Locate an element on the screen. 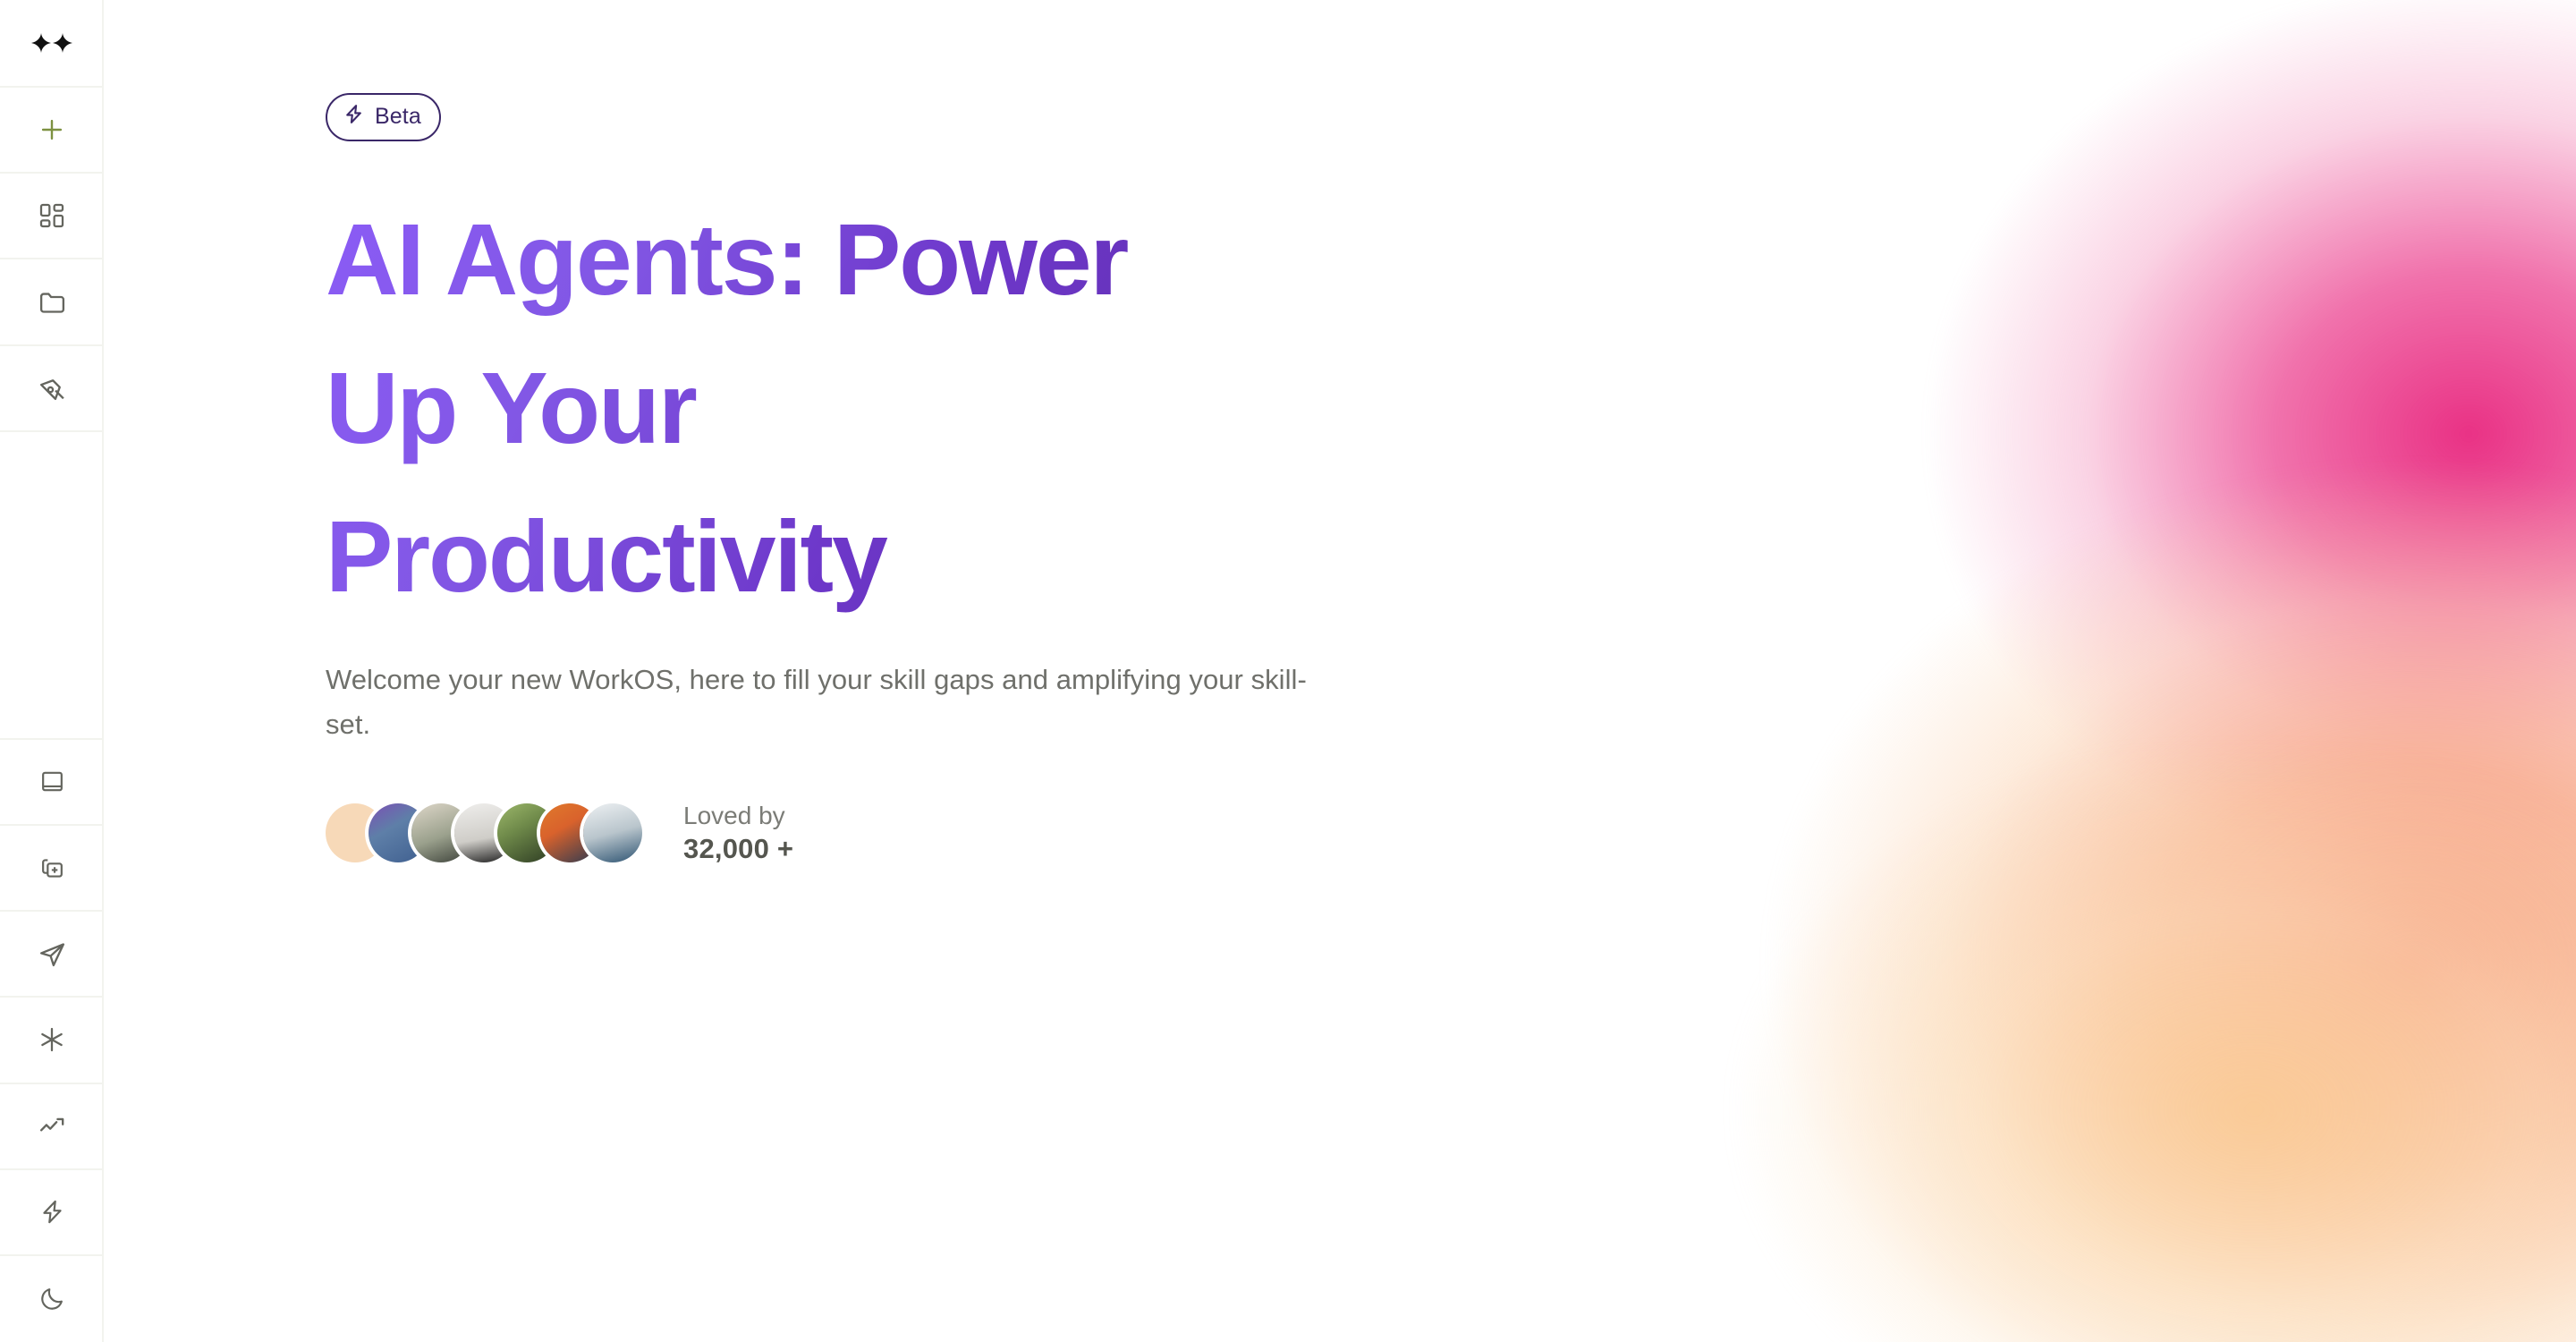 The height and width of the screenshot is (1342, 2576). app-logo is located at coordinates (52, 45).